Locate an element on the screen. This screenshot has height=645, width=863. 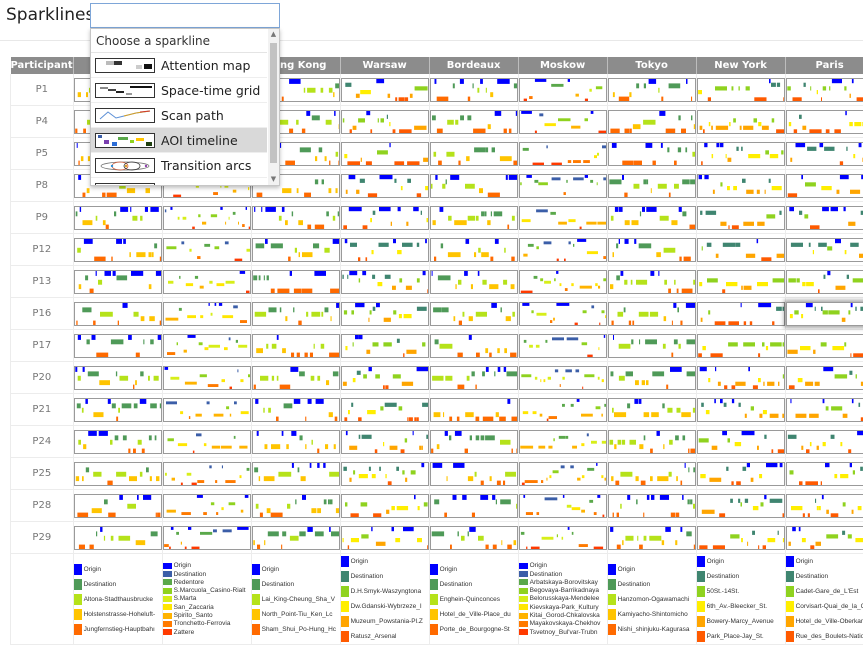
scroll-up-icon: ▲ is located at coordinates (273, 34).